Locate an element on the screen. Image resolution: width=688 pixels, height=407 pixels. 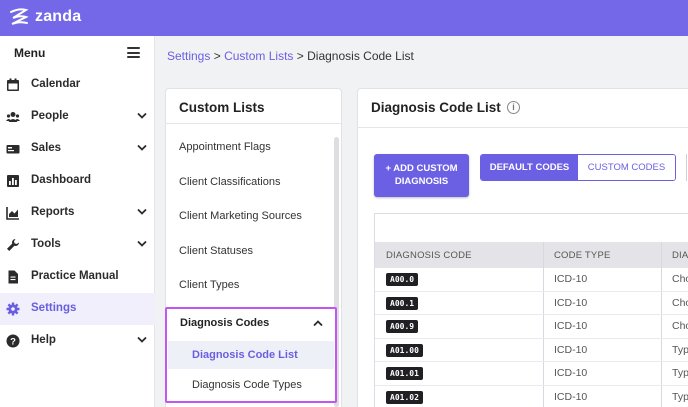
sidebar-item-help: ? Help is located at coordinates (77, 341).